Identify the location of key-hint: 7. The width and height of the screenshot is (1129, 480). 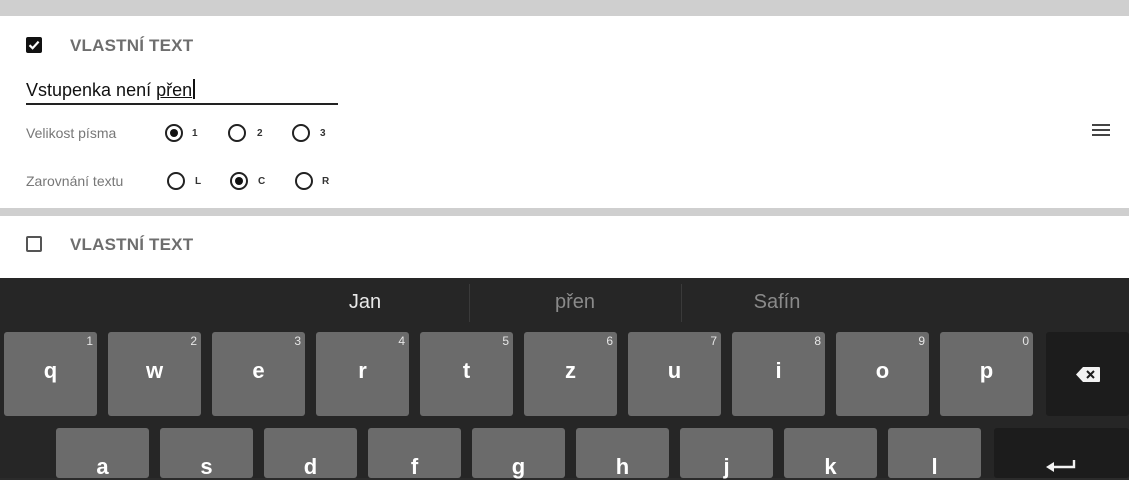
(713, 341).